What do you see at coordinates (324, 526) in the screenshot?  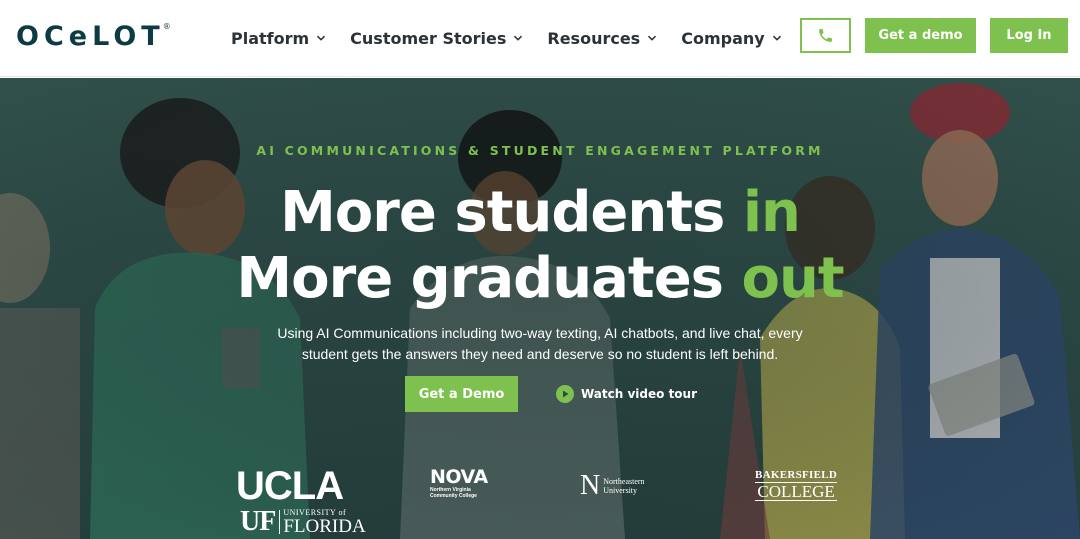 I see `uf-bottom-text: FLORIDA` at bounding box center [324, 526].